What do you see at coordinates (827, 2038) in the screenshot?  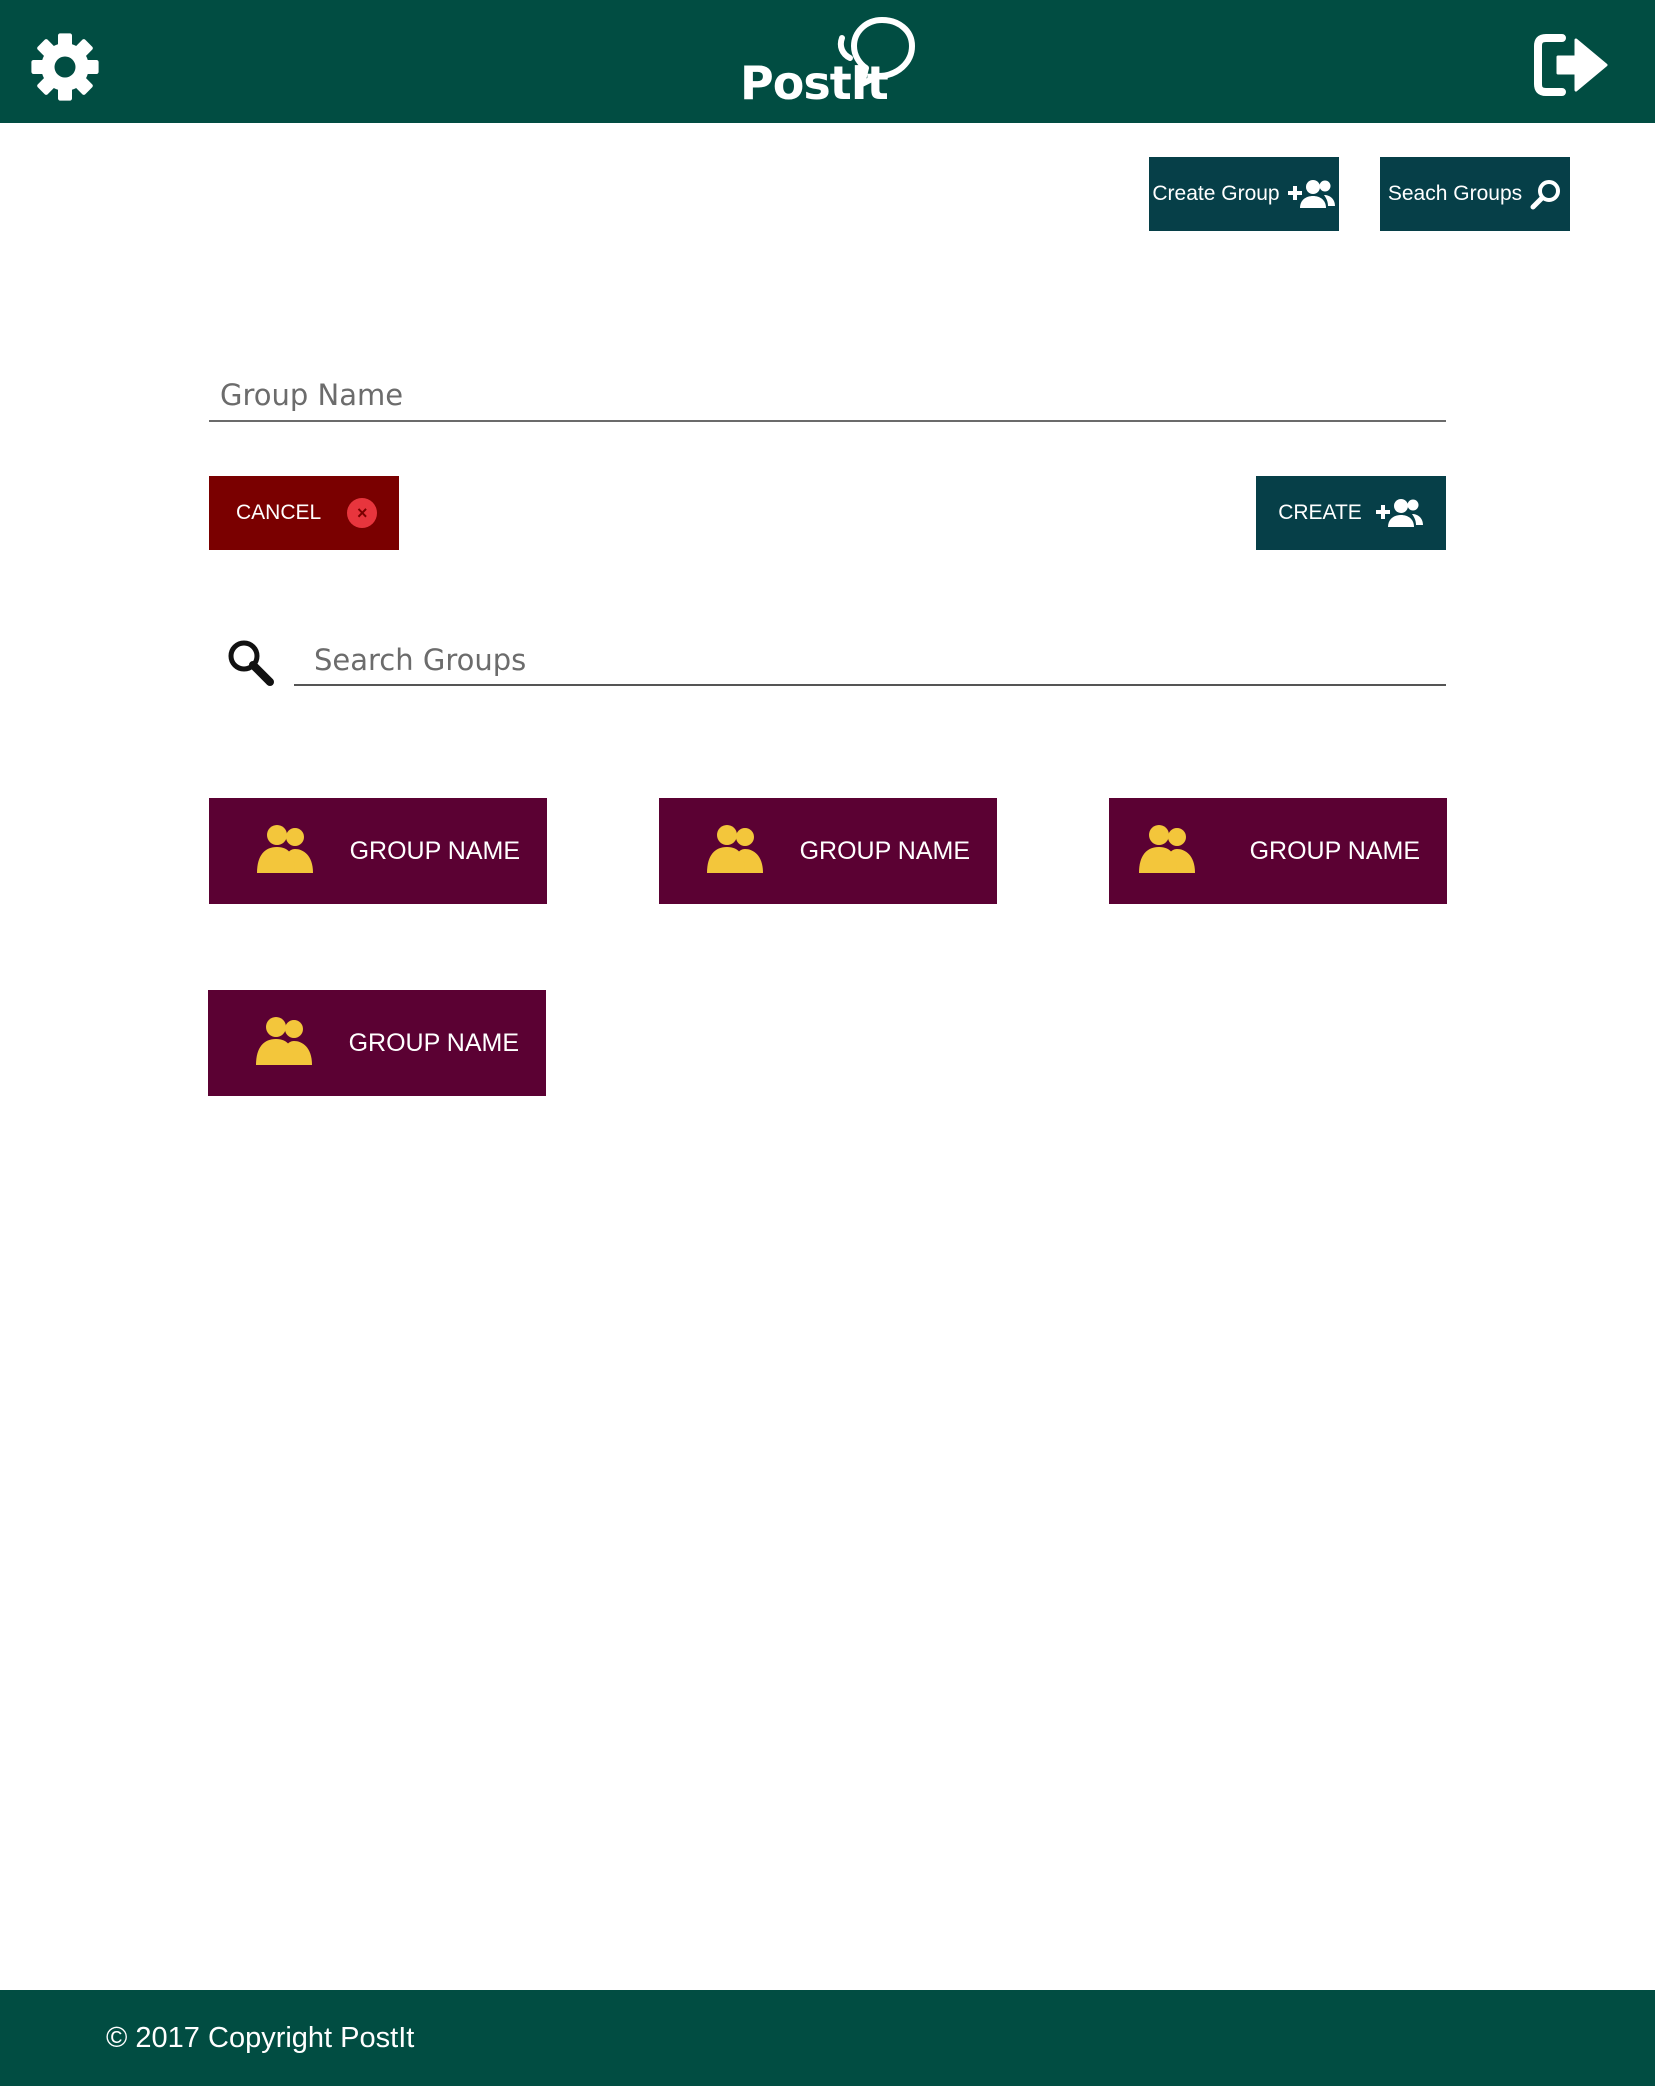 I see `app-footer: © 2017 Copyright PostIt` at bounding box center [827, 2038].